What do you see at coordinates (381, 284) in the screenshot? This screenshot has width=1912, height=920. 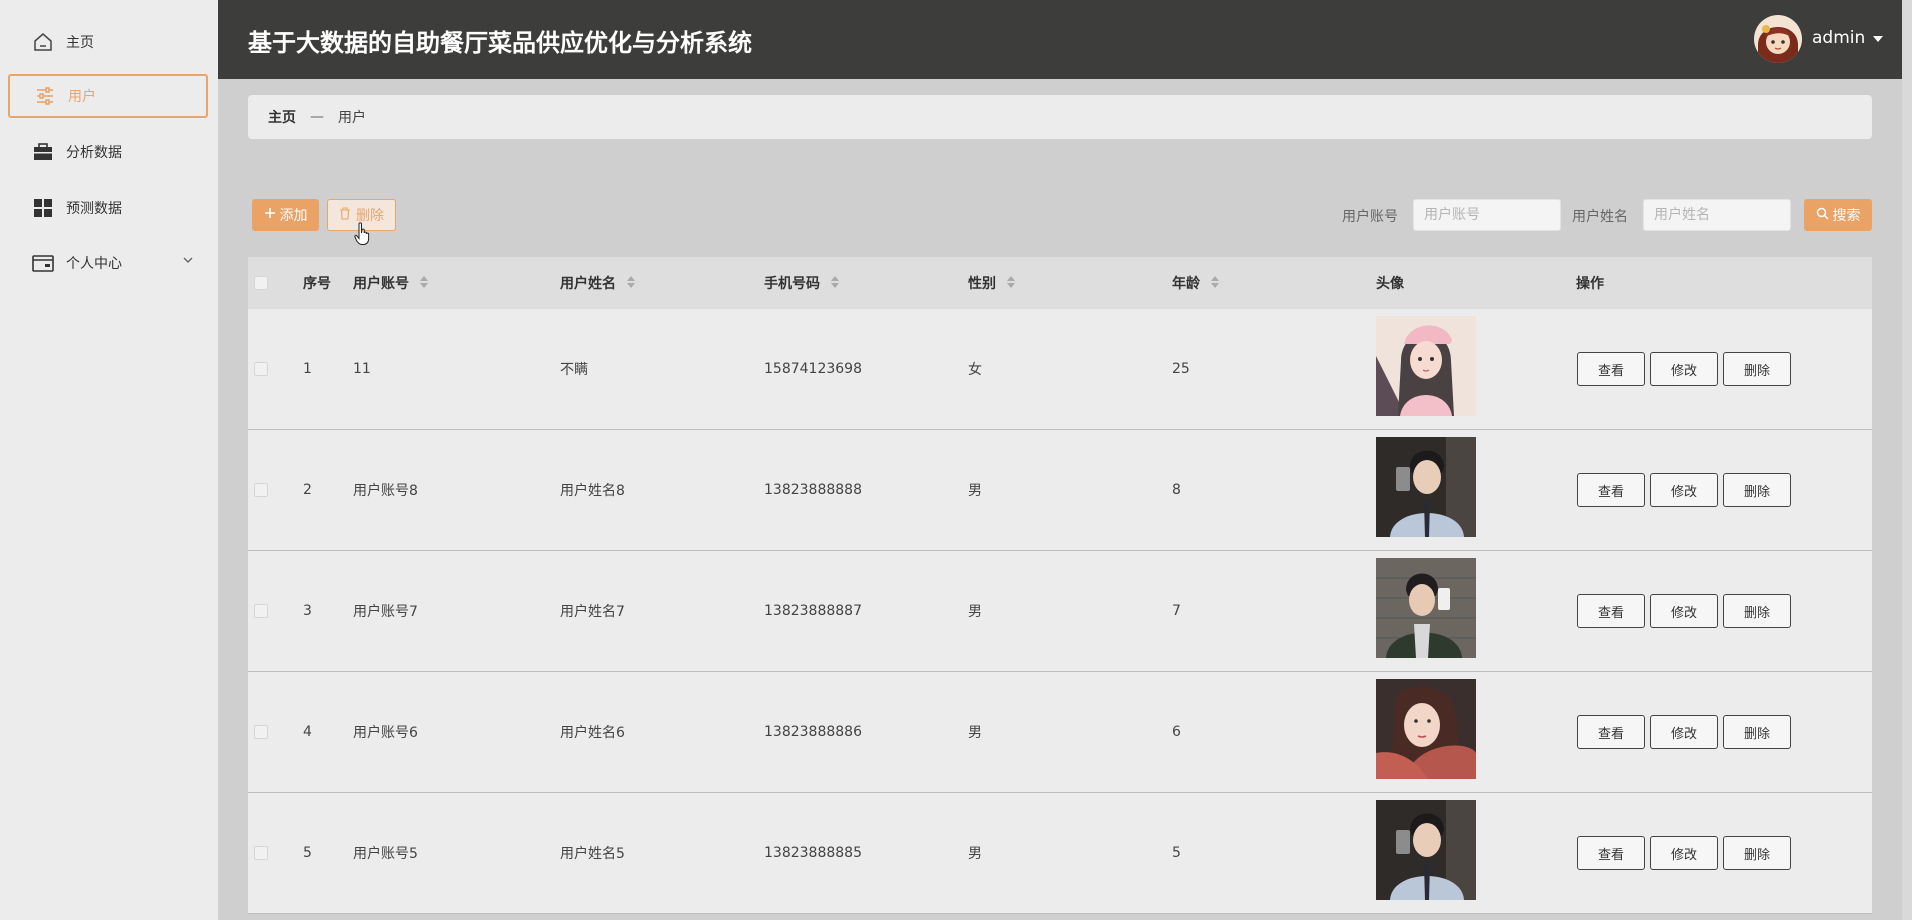 I see `header-account-label: 用户账号` at bounding box center [381, 284].